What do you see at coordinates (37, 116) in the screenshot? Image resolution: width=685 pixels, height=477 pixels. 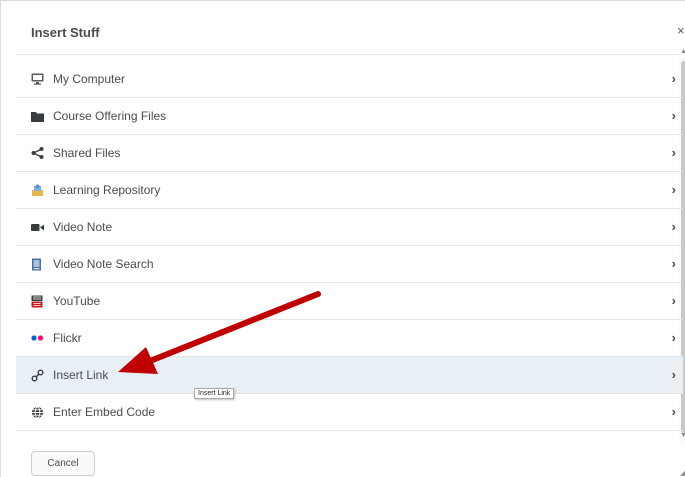 I see `folder-icon` at bounding box center [37, 116].